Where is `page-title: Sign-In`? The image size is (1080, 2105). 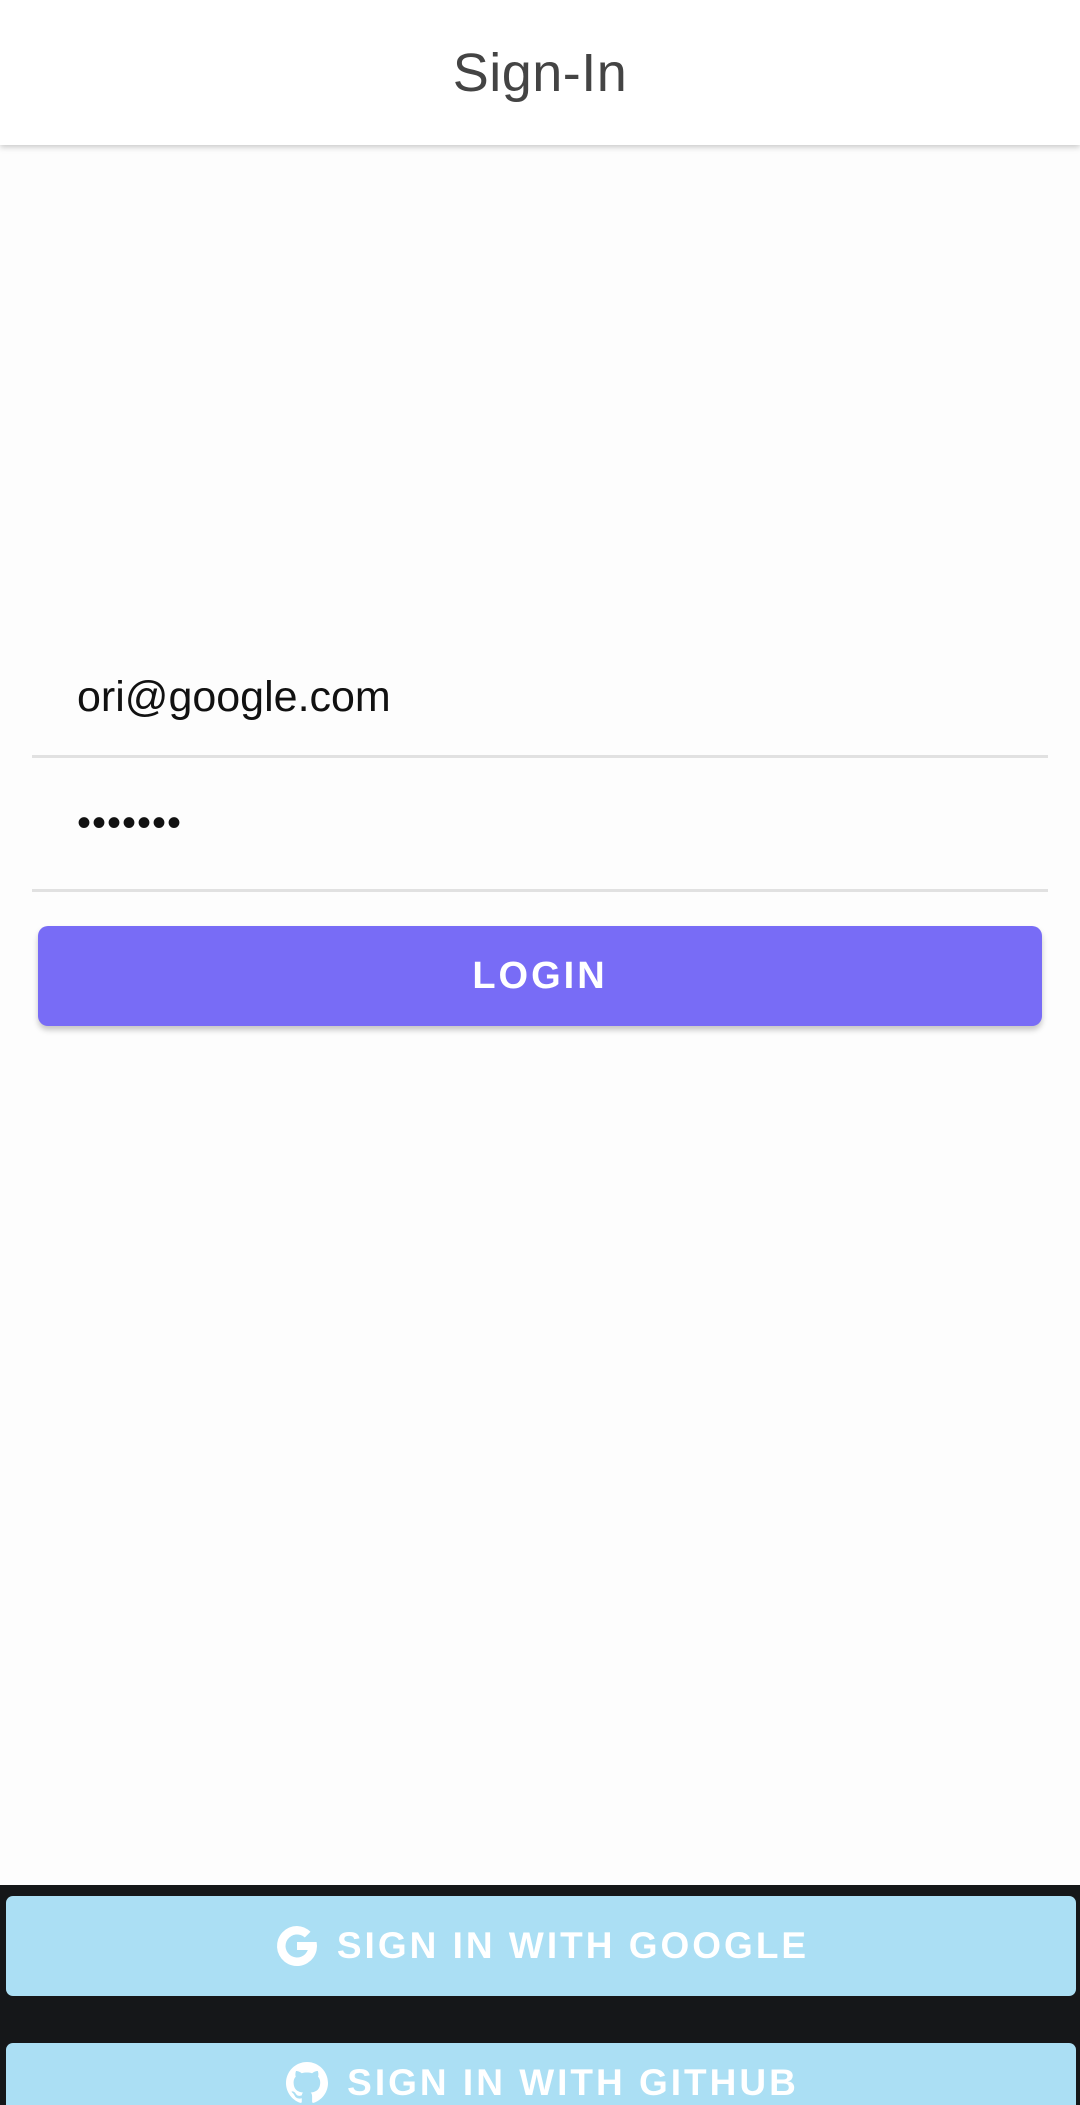
page-title: Sign-In is located at coordinates (540, 72).